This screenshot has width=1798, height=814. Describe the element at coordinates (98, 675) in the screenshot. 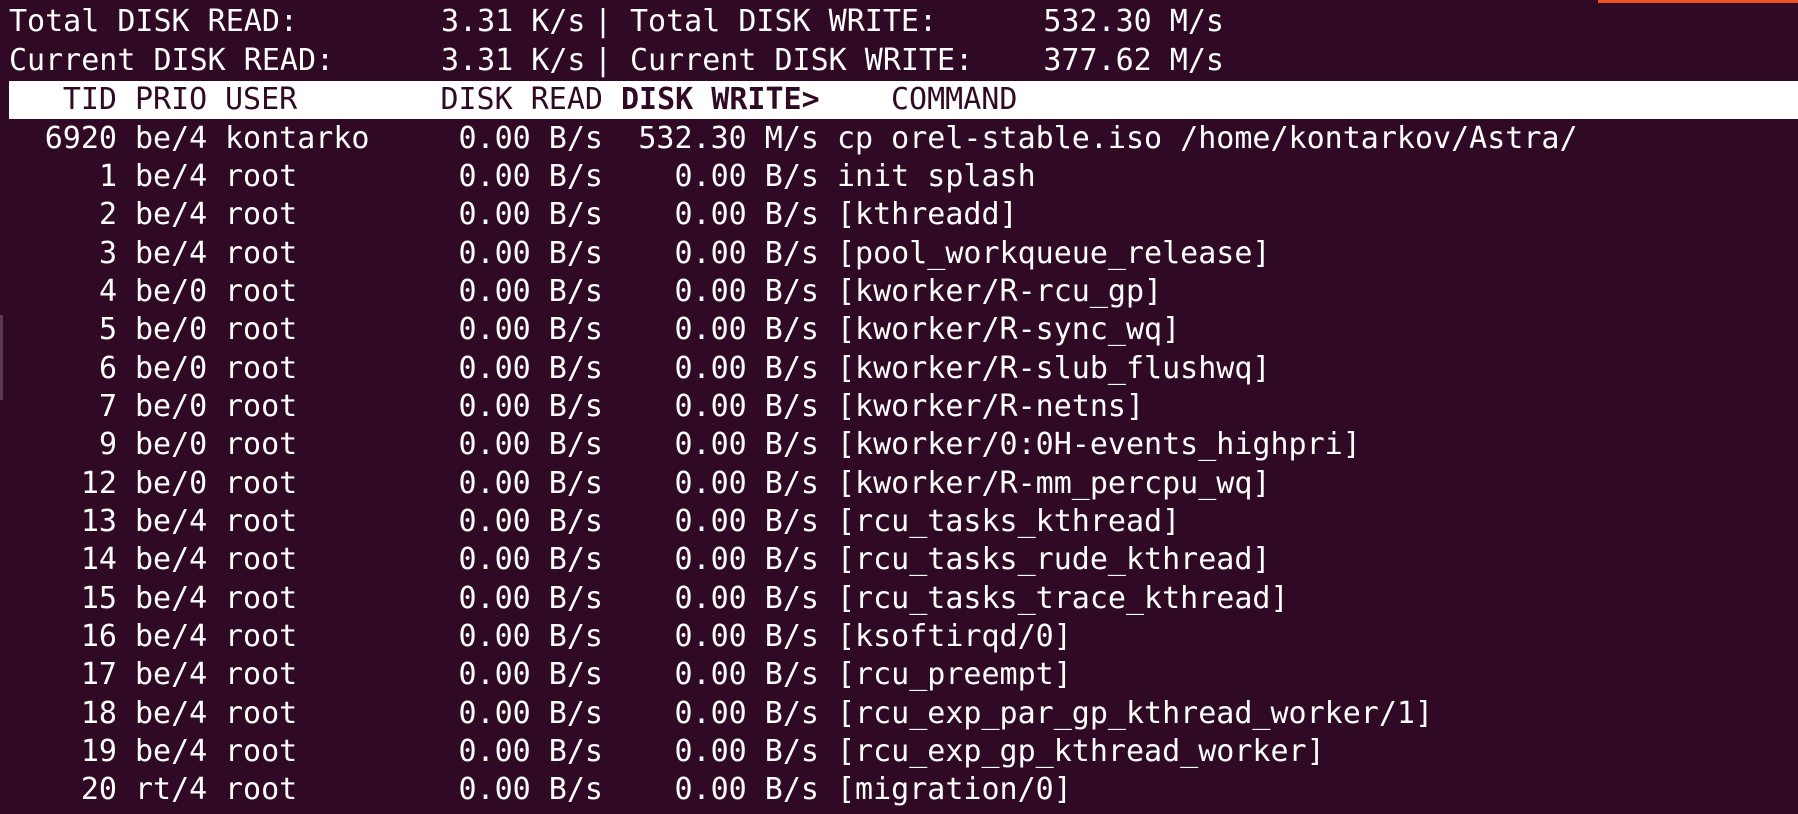

I see `row-tid: 17` at that location.